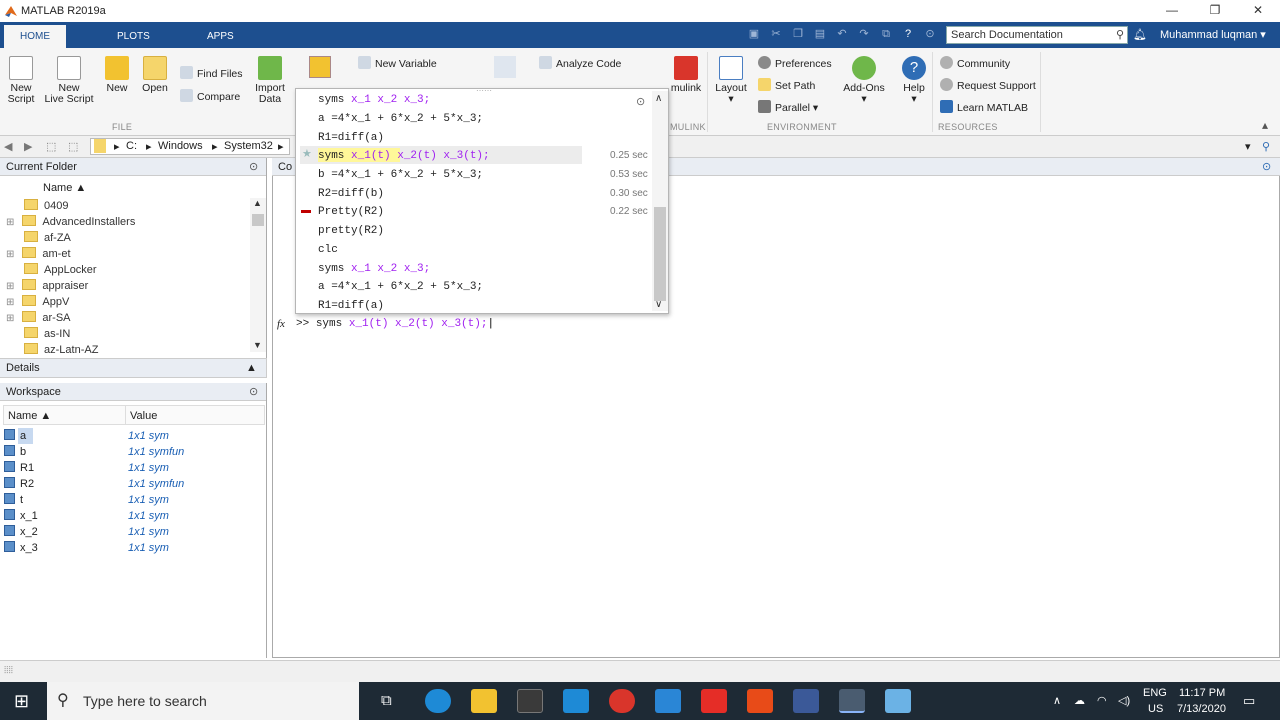 The height and width of the screenshot is (720, 1280). What do you see at coordinates (248, 146) in the screenshot?
I see `breadcrumb-system32: System32` at bounding box center [248, 146].